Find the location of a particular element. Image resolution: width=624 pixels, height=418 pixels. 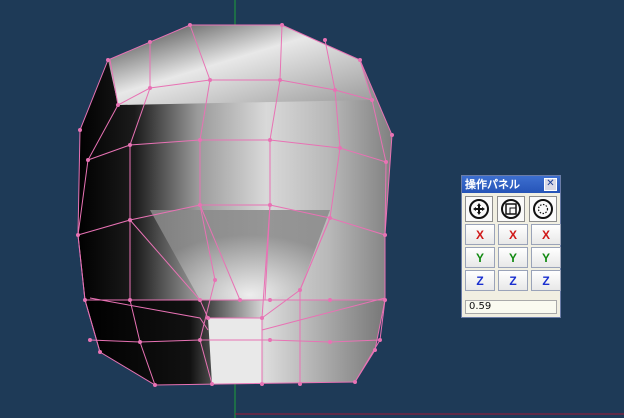

y-axis-move-button: Y is located at coordinates (480, 257).